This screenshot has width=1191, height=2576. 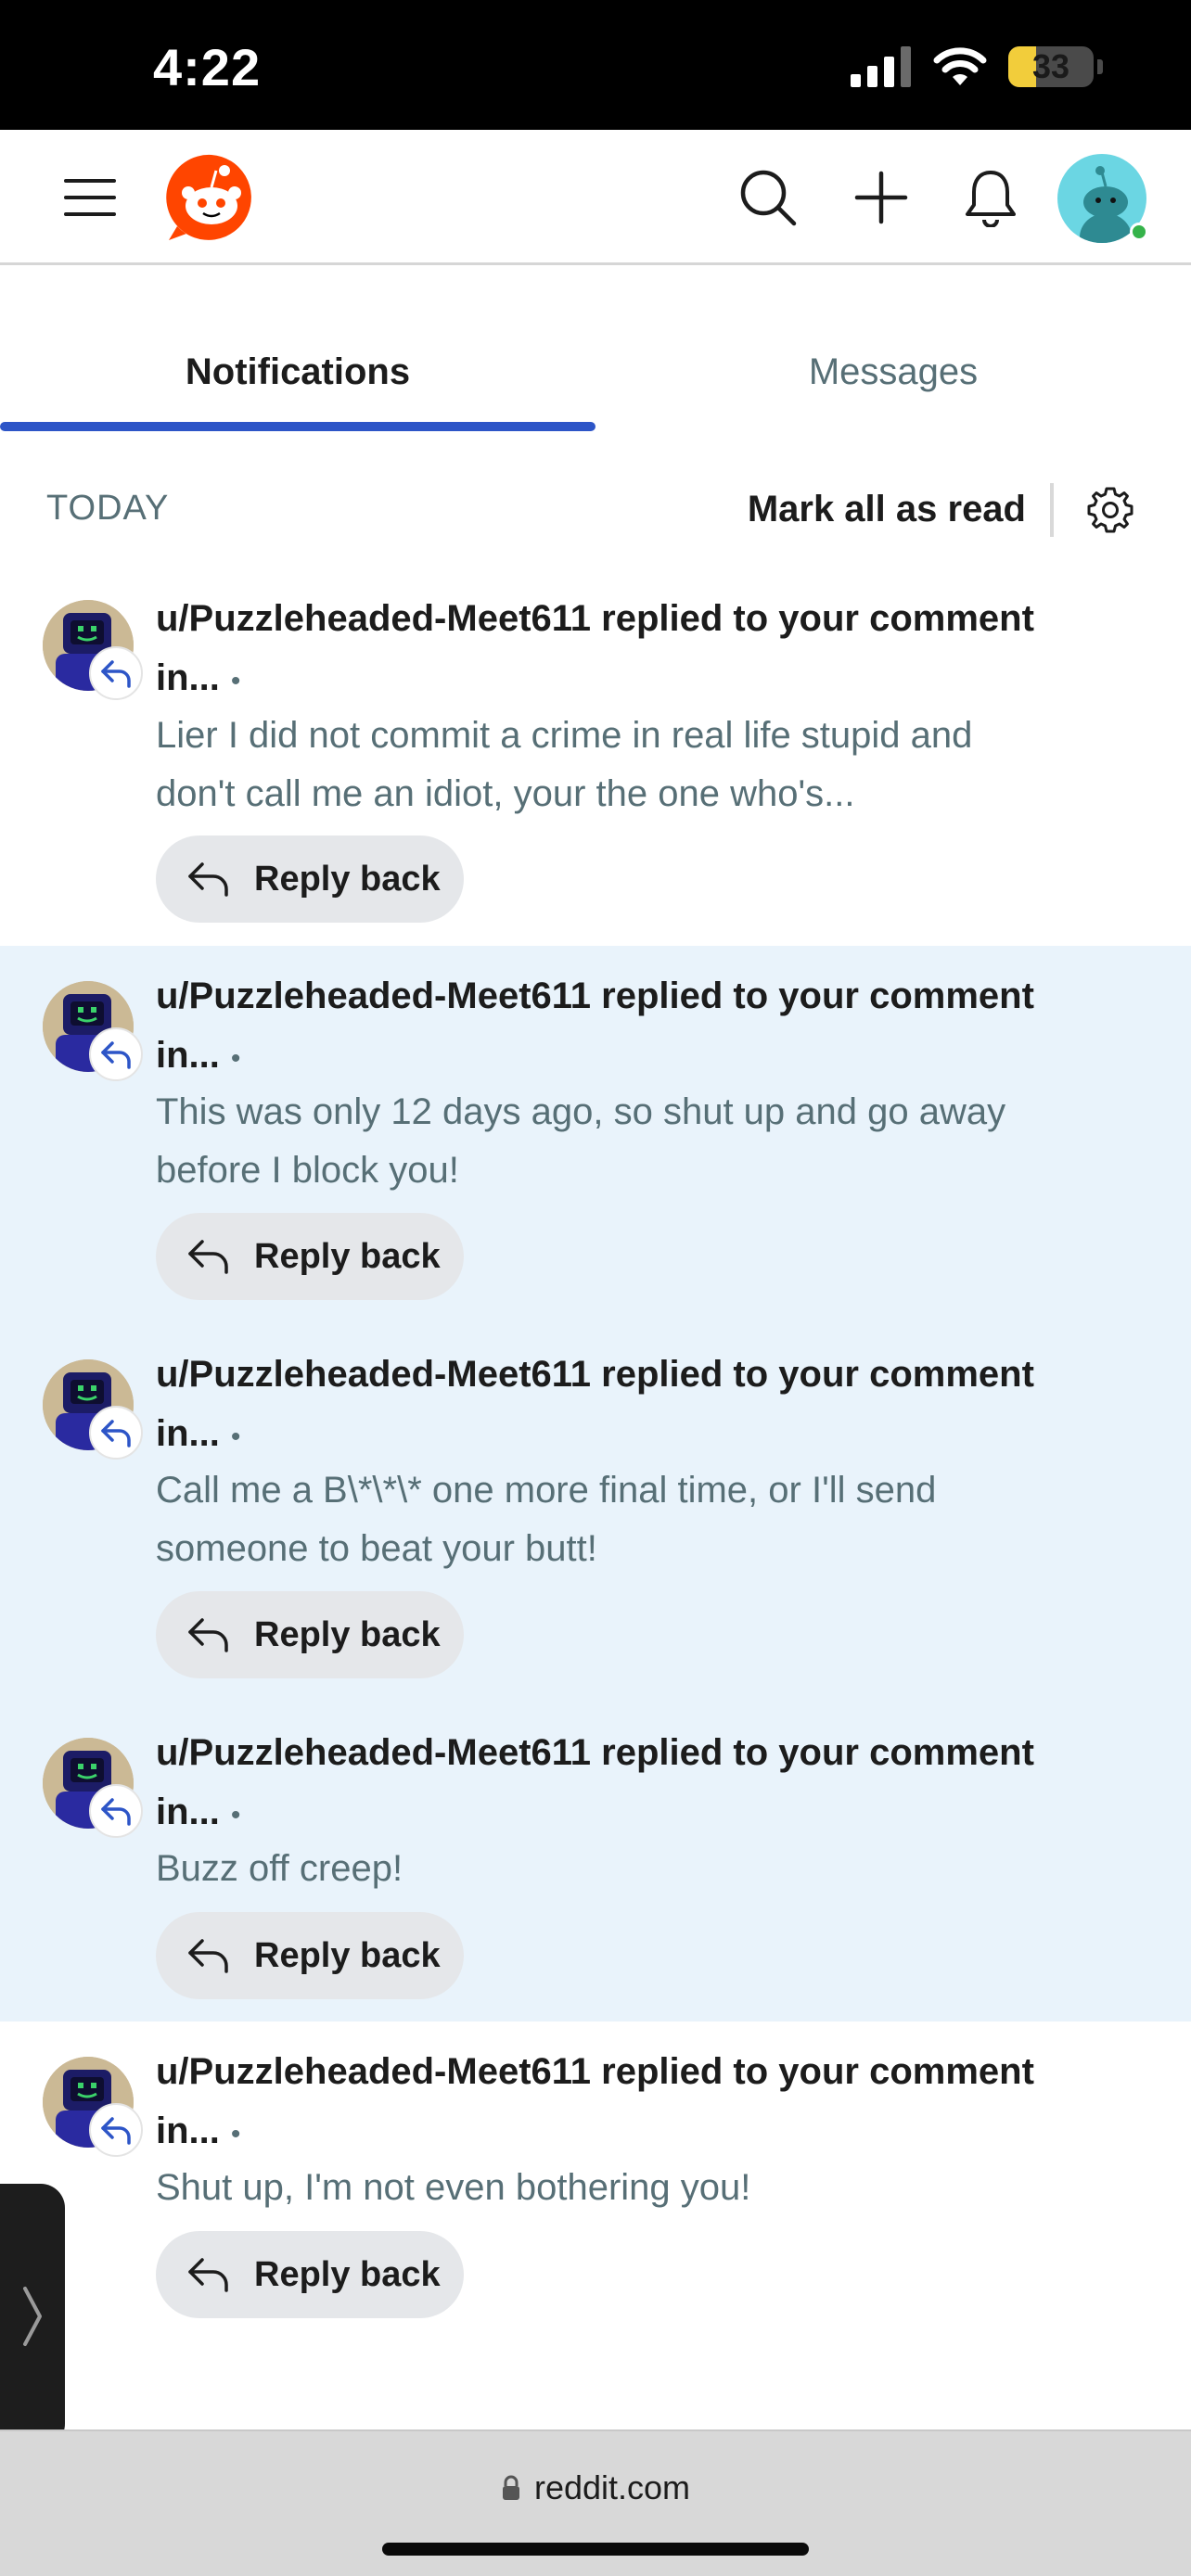 I want to click on status-time: 4:22, so click(x=207, y=67).